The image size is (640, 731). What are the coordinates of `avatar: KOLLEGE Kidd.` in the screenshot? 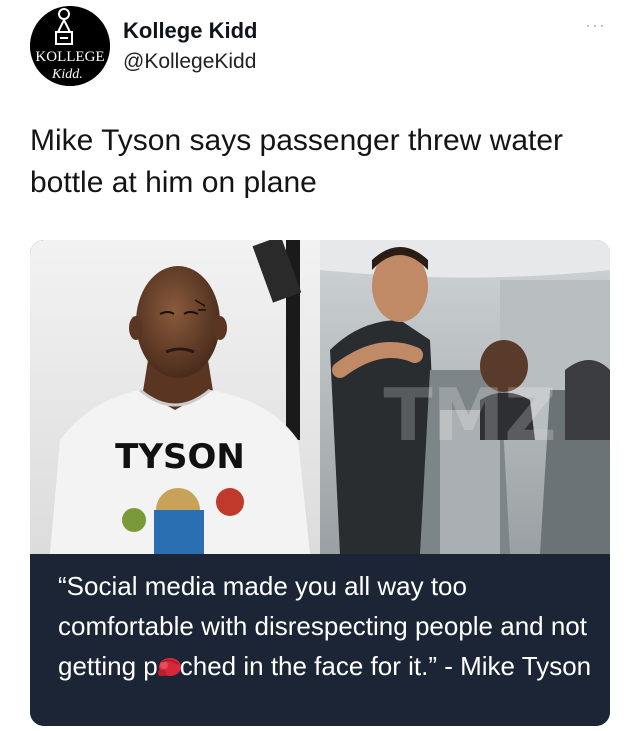 It's located at (70, 46).